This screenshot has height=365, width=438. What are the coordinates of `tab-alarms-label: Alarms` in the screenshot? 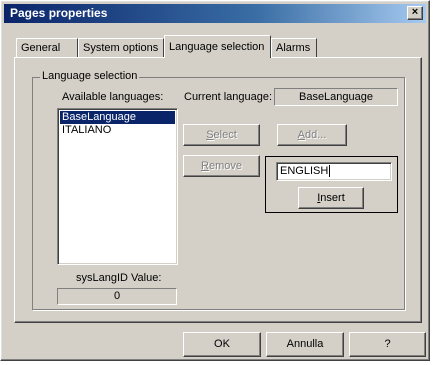 It's located at (293, 48).